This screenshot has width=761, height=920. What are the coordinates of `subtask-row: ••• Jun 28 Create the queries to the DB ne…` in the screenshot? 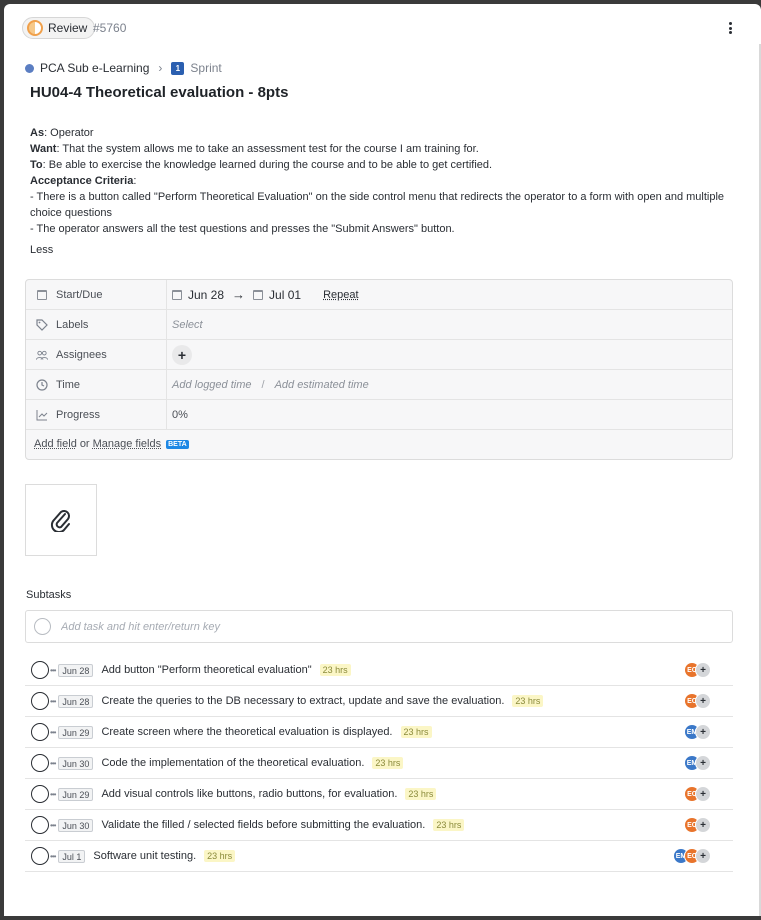 It's located at (379, 701).